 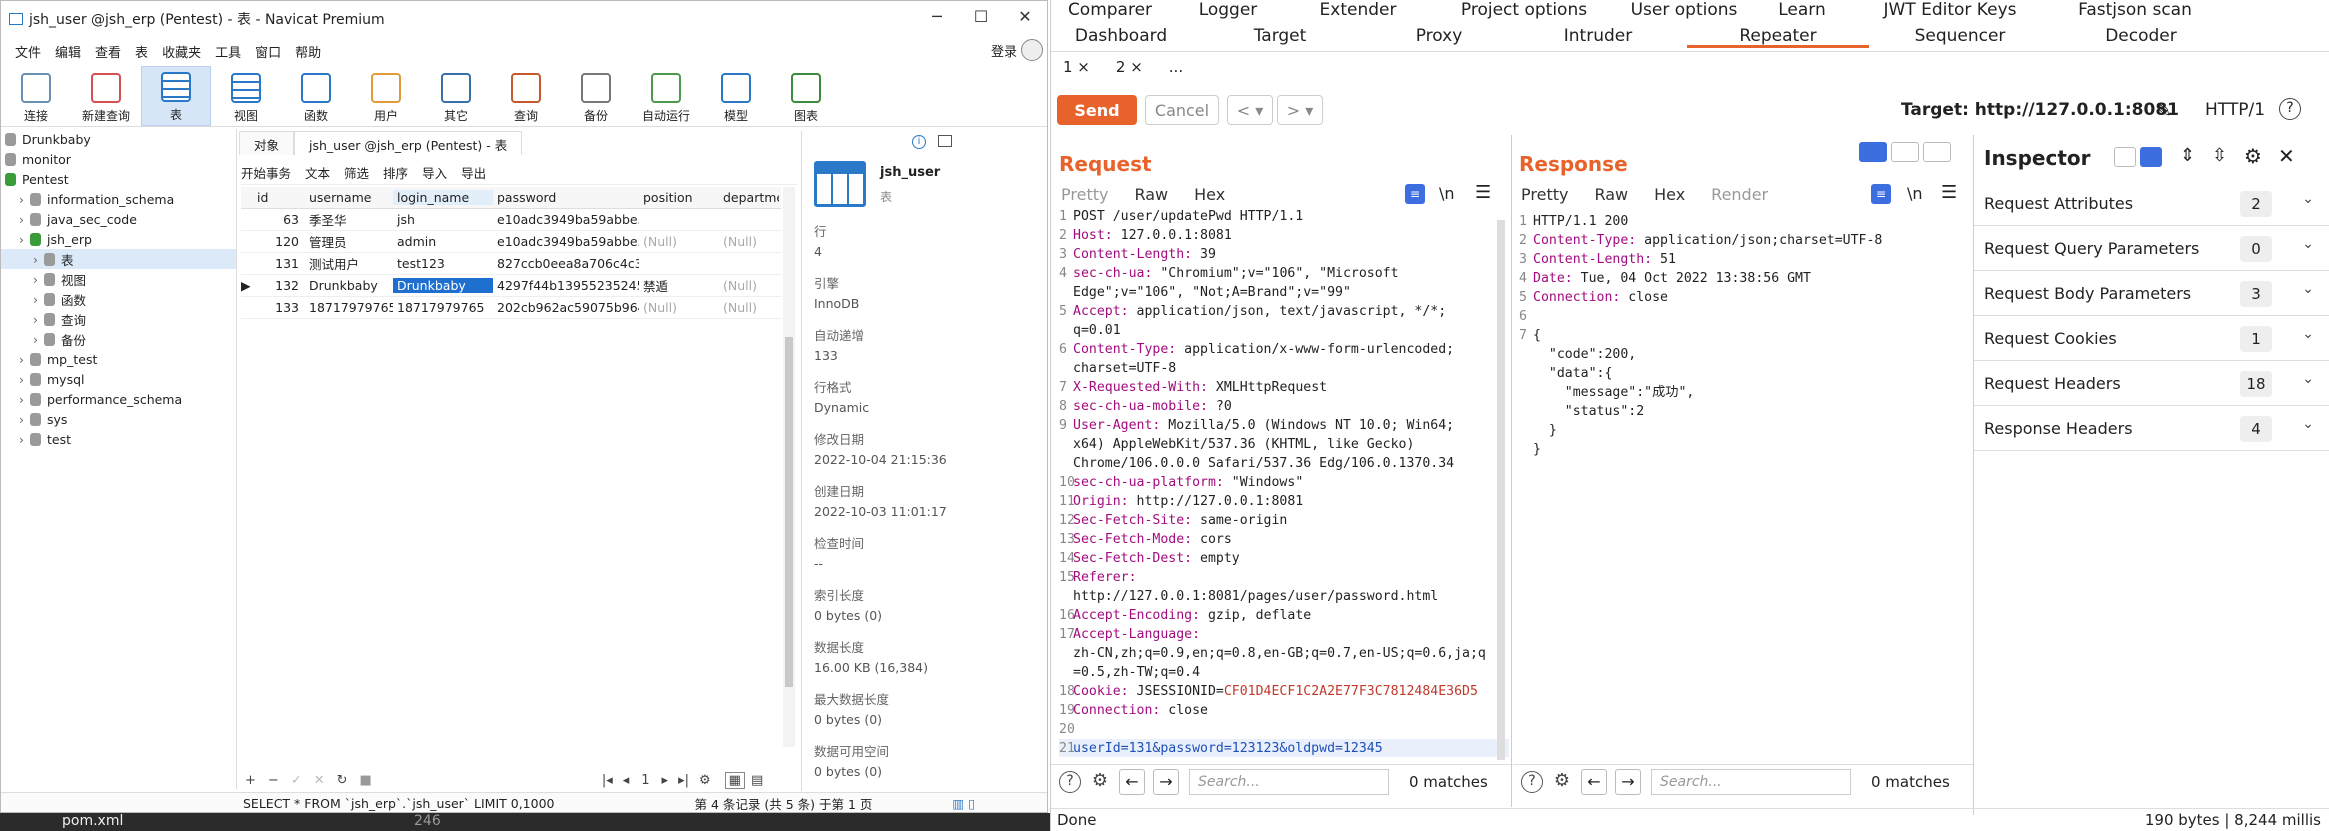 I want to click on table-cell: admin, so click(x=443, y=241).